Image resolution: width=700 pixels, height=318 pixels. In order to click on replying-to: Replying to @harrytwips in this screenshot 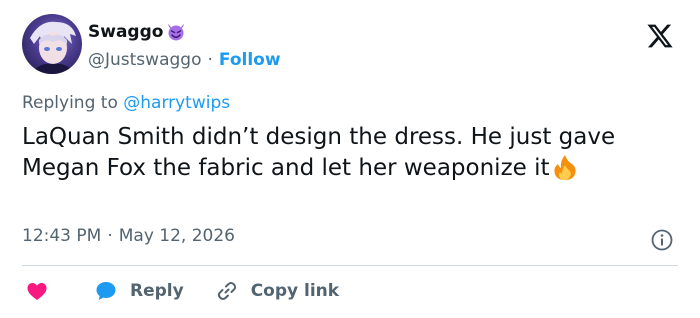, I will do `click(126, 103)`.